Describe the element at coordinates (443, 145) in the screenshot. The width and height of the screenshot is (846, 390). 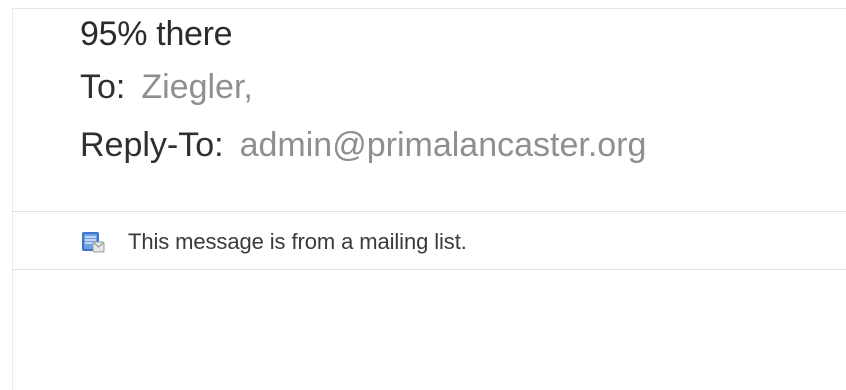
I see `reply-to-address: admin@primalancaster.org` at that location.